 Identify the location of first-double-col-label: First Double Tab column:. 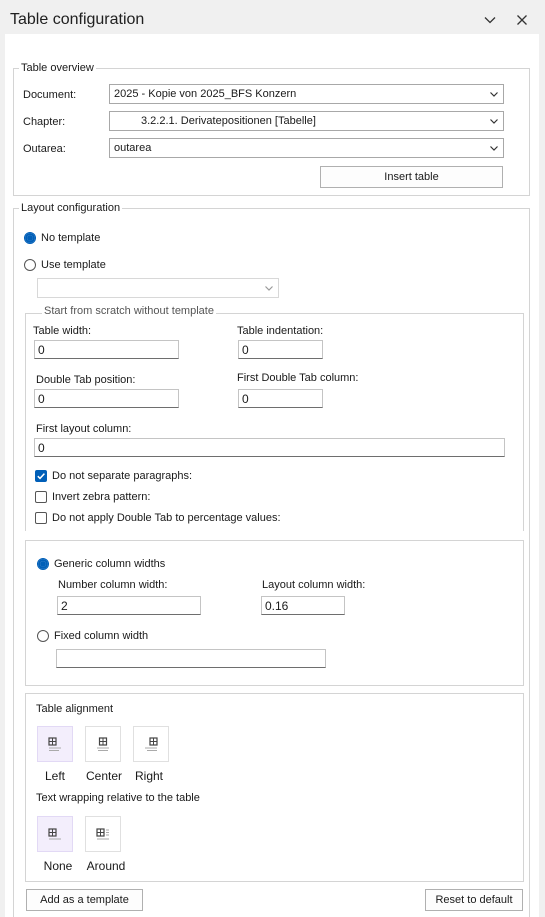
(298, 378).